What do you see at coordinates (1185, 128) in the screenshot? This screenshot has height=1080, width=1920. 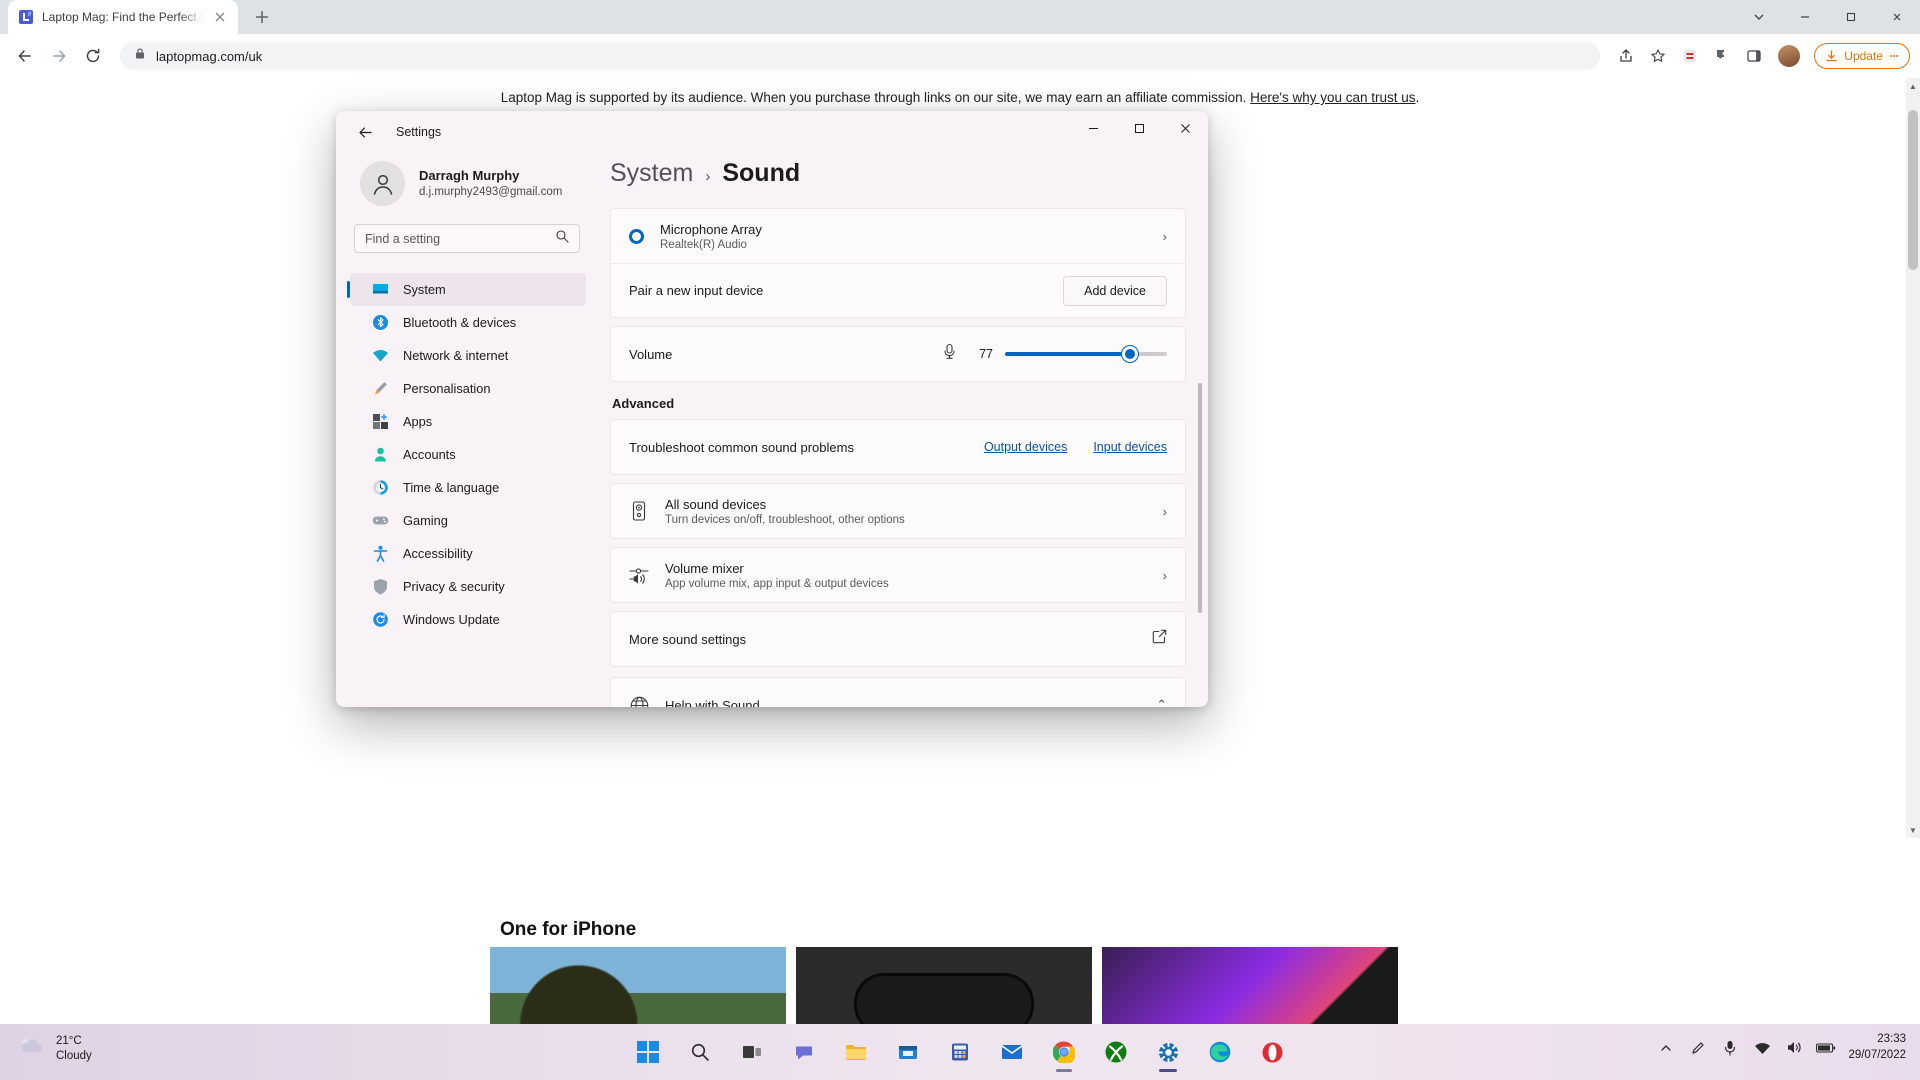 I see `settings-close-button` at bounding box center [1185, 128].